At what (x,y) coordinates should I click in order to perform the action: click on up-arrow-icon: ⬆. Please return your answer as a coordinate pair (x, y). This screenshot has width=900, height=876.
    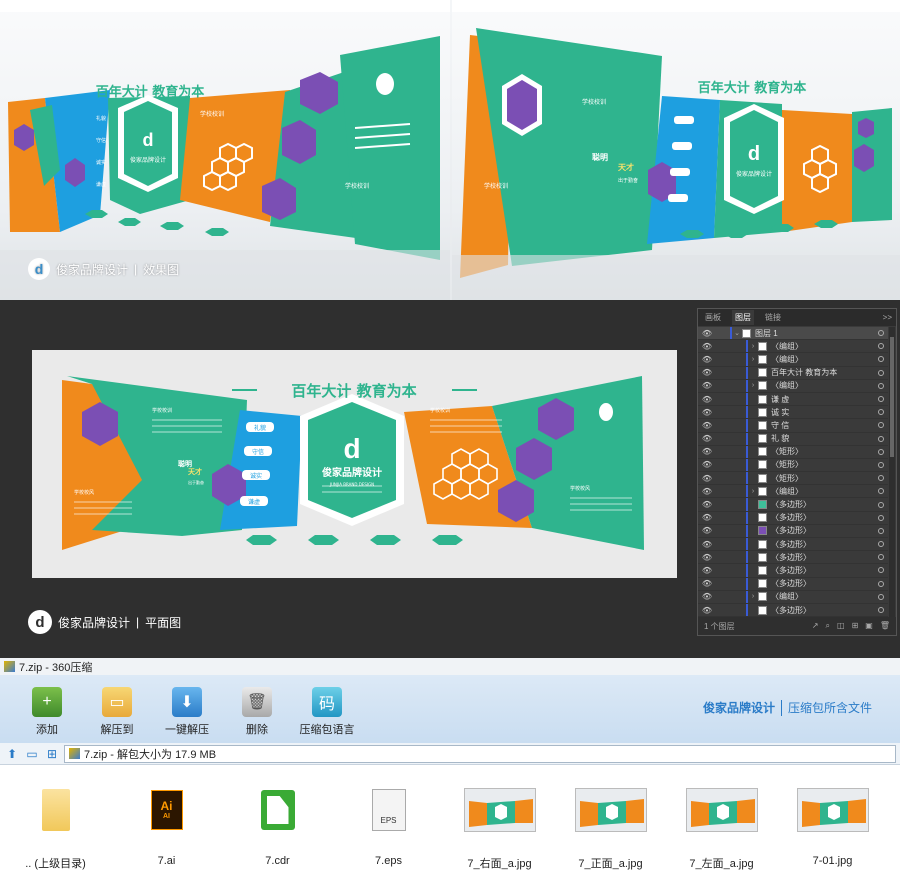
    Looking at the image, I should click on (12, 754).